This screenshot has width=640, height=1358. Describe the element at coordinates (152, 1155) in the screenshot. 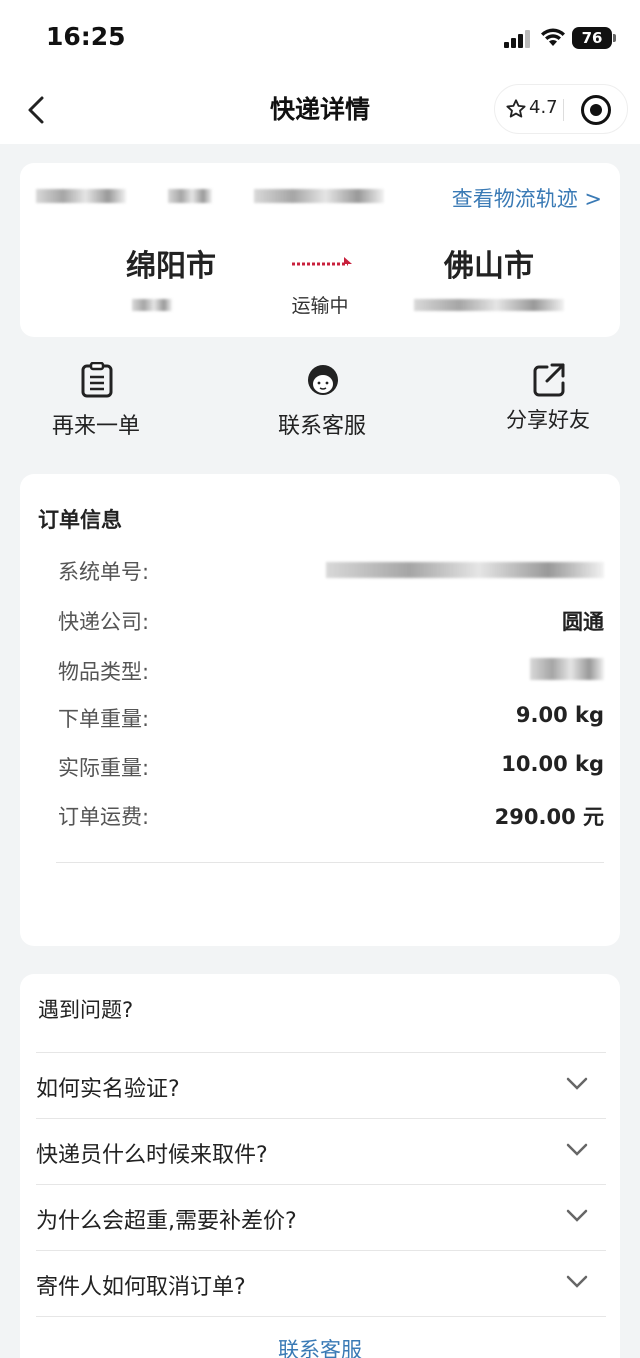

I see `faq-question: 快递员什么时候来取件?` at that location.